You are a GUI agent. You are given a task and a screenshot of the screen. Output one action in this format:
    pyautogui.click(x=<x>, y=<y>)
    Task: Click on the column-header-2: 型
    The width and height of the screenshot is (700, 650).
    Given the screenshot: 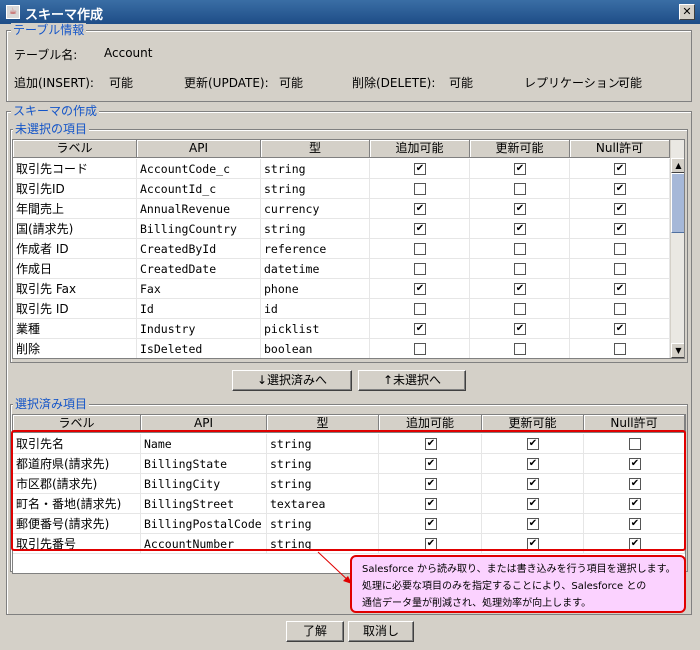 What is the action you would take?
    pyautogui.click(x=315, y=149)
    